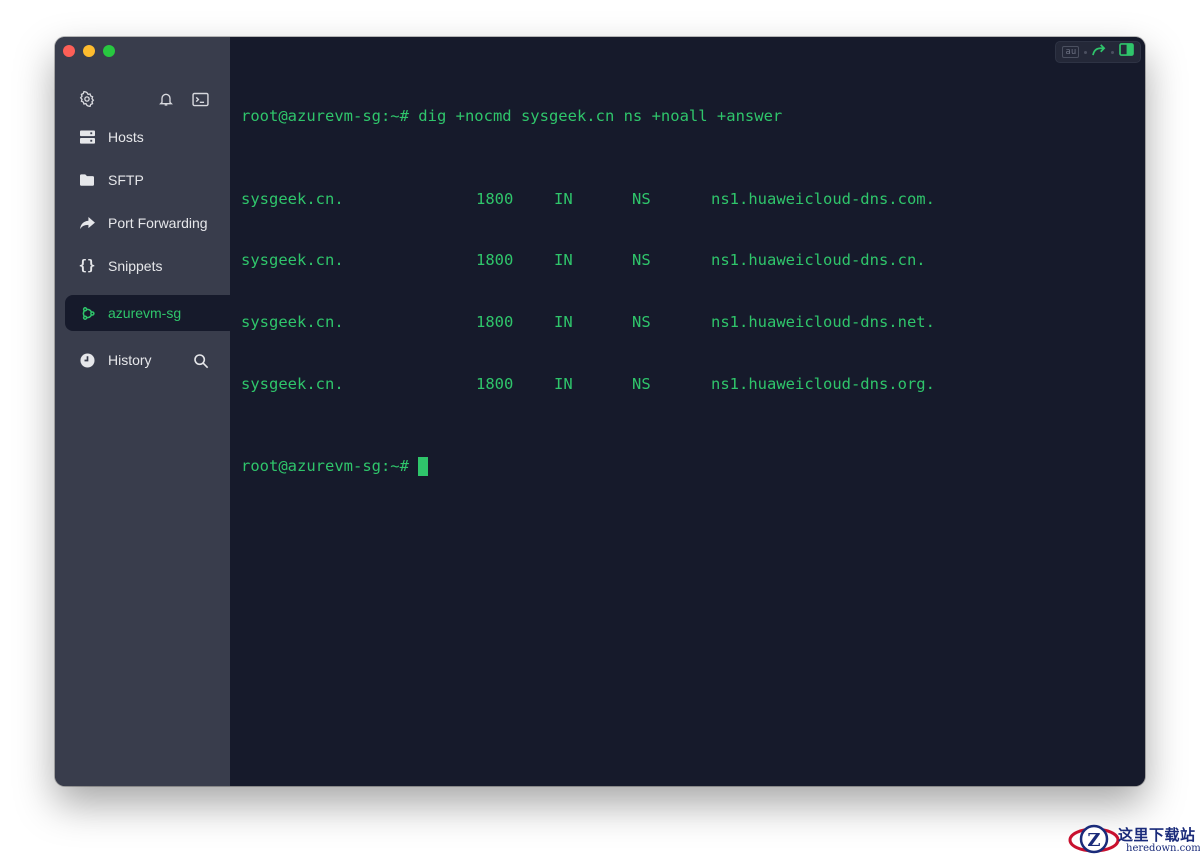 The height and width of the screenshot is (859, 1200). Describe the element at coordinates (126, 137) in the screenshot. I see `sidebar-item-label: Hosts` at that location.